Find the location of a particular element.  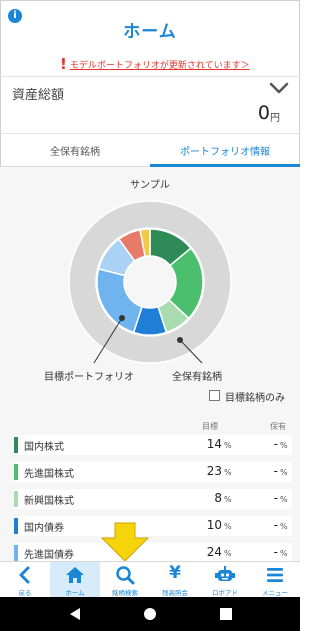

outer-ring-holdings is located at coordinates (150, 282).